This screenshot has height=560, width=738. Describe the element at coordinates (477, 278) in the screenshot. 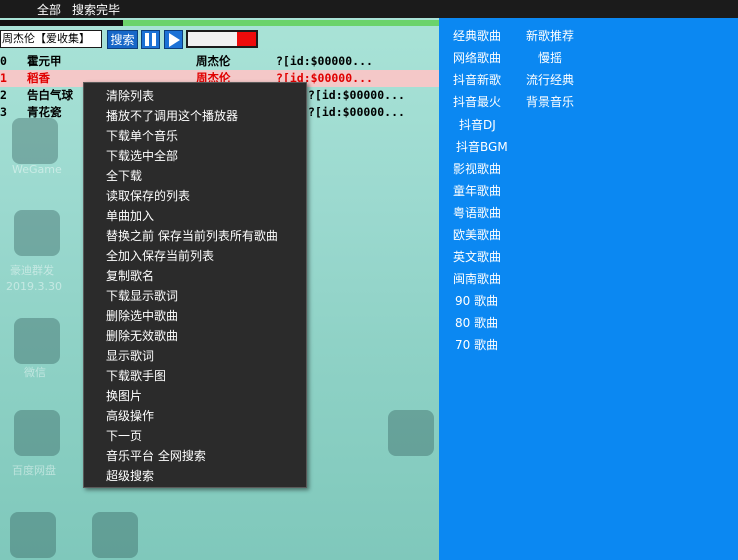

I see `category-item: 闽南歌曲` at that location.